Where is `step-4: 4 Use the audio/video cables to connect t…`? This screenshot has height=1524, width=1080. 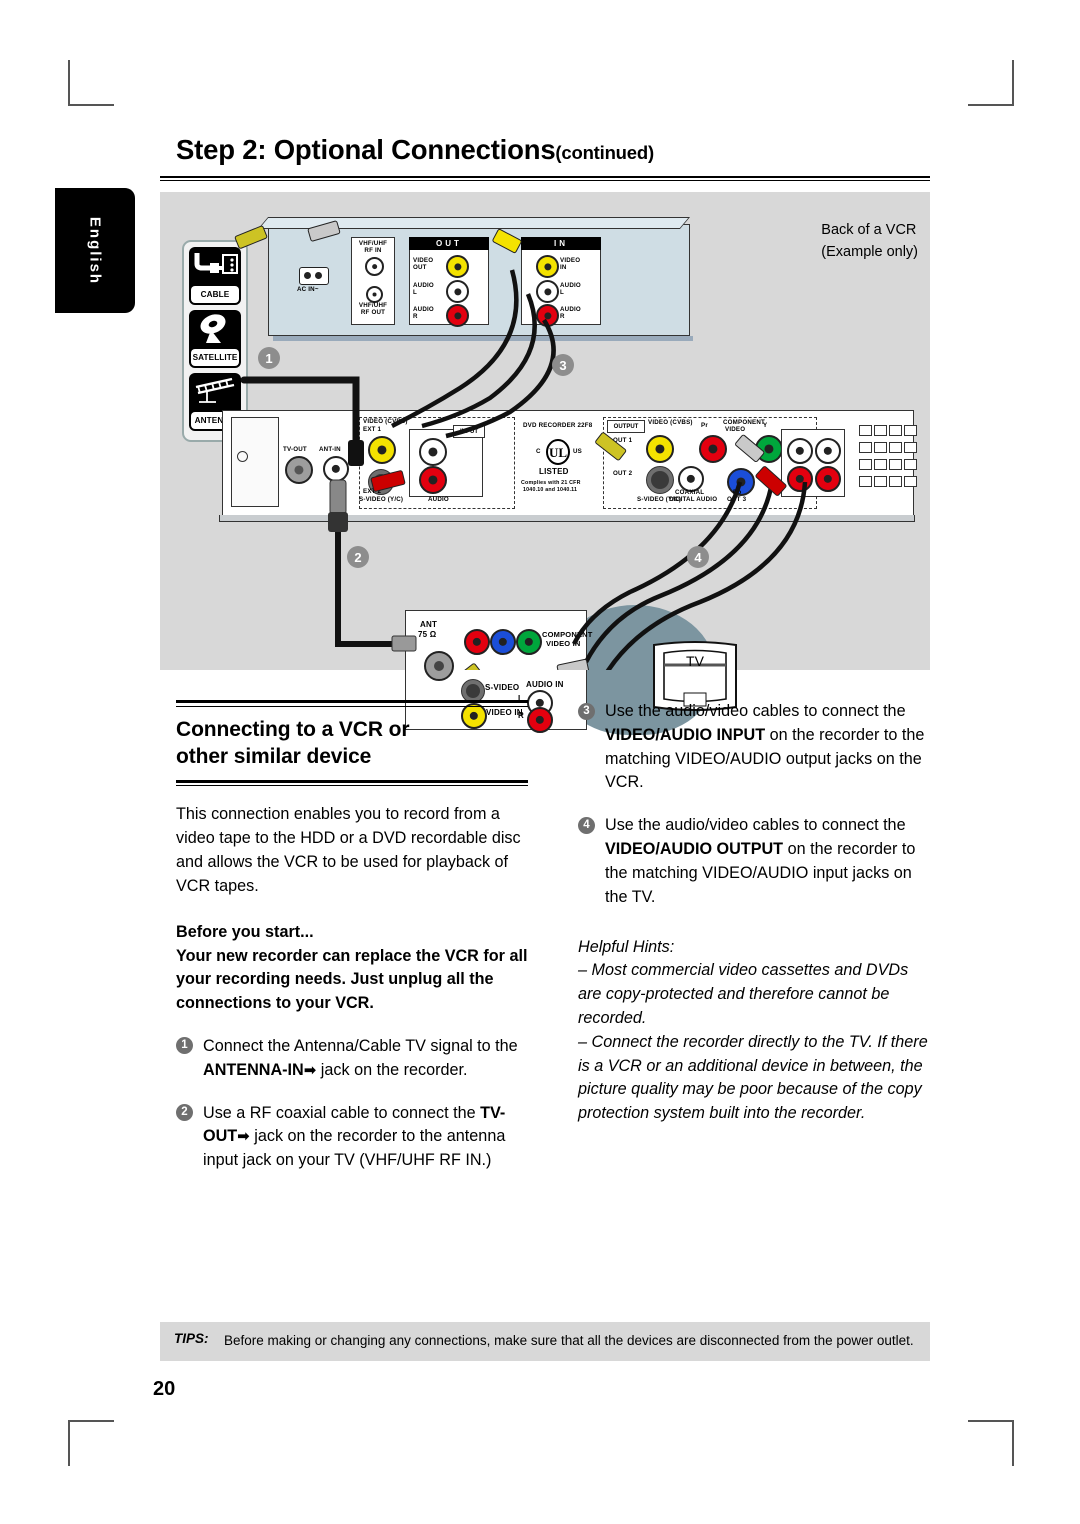 step-4: 4 Use the audio/video cables to connect t… is located at coordinates (757, 861).